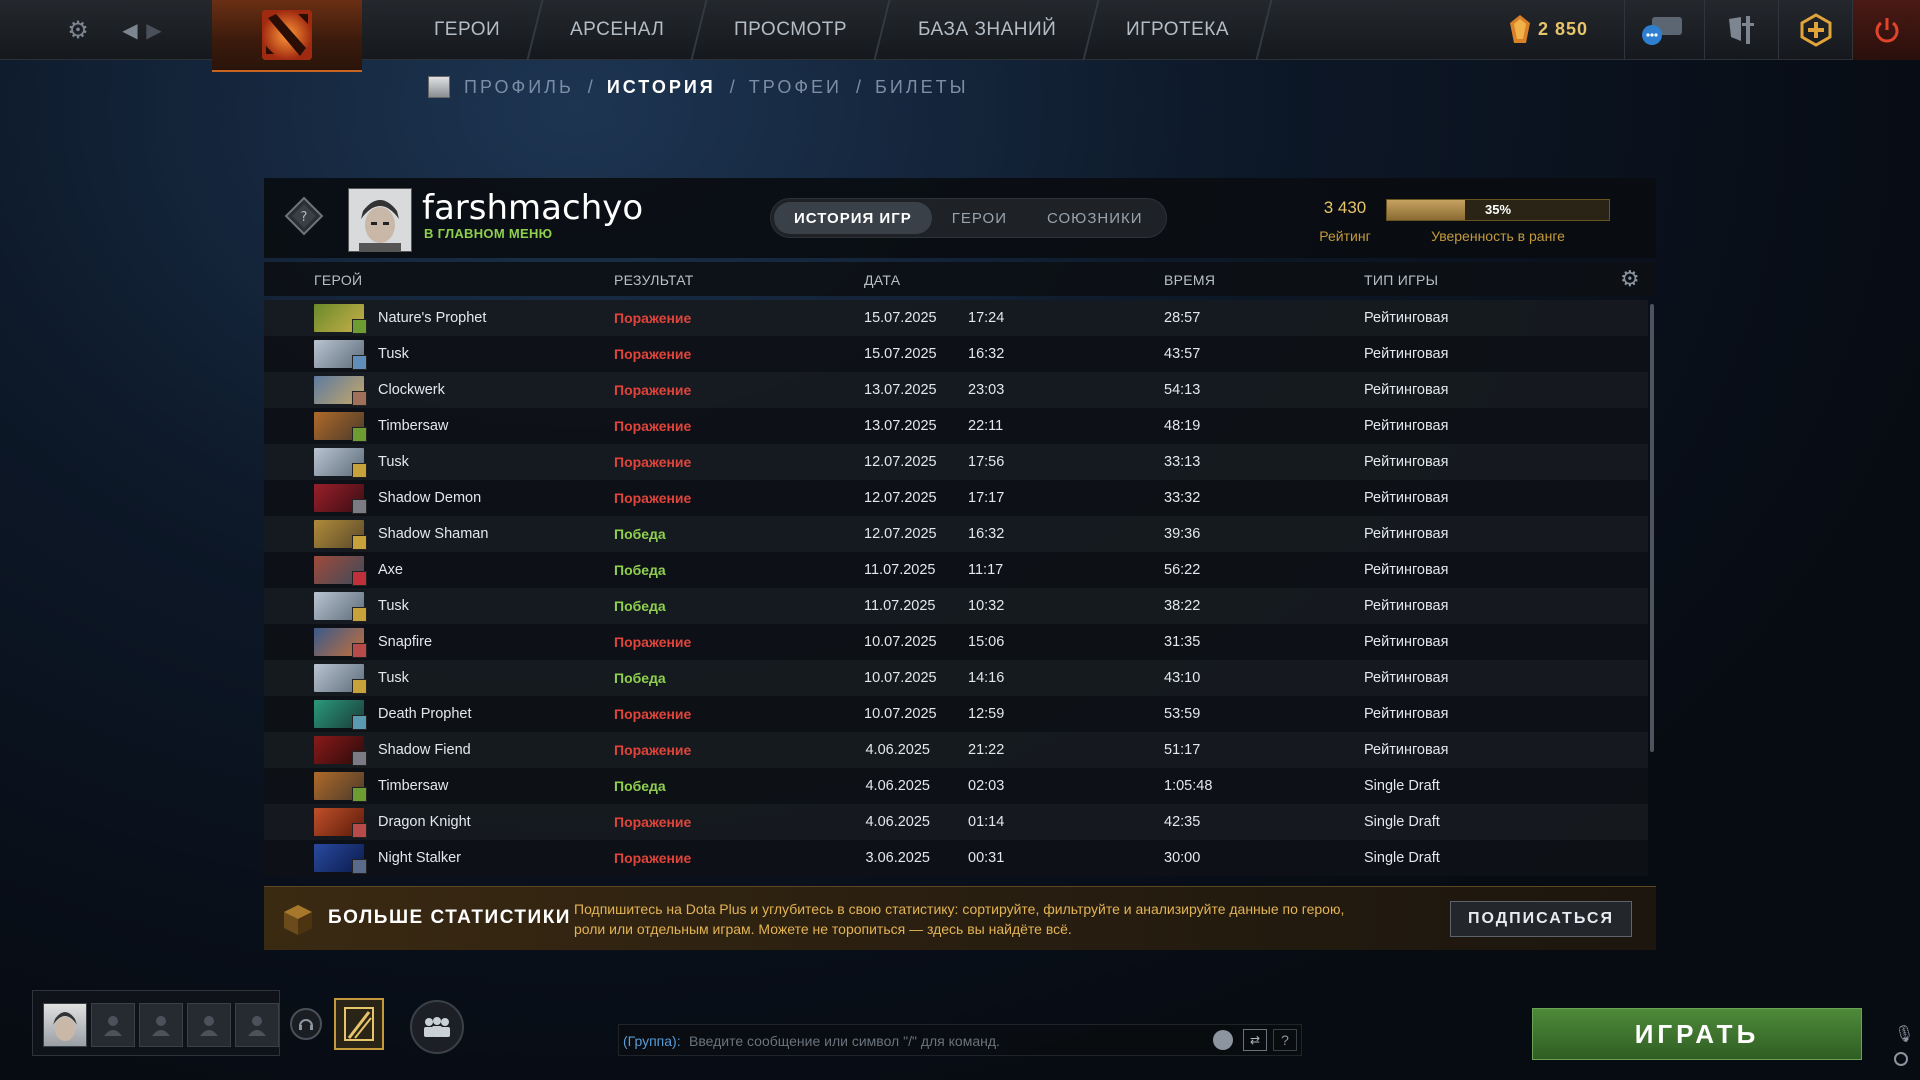 The height and width of the screenshot is (1080, 1920). Describe the element at coordinates (792, 30) in the screenshot. I see `nav-watch: ПРОСМОТР` at that location.